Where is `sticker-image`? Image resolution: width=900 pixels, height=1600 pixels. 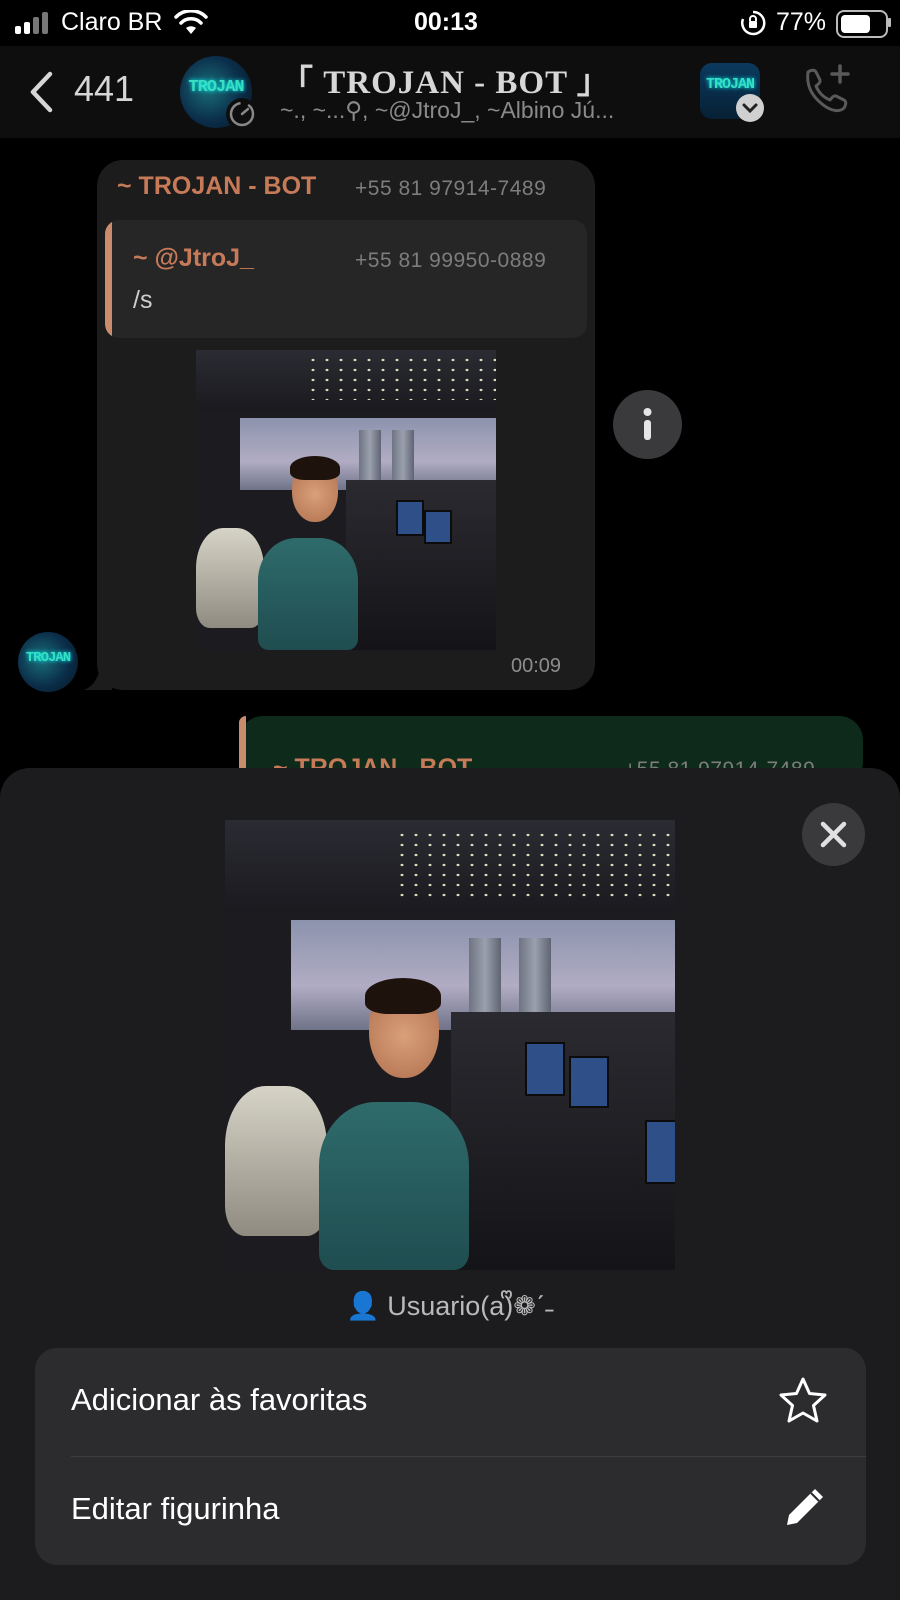
sticker-image is located at coordinates (346, 500).